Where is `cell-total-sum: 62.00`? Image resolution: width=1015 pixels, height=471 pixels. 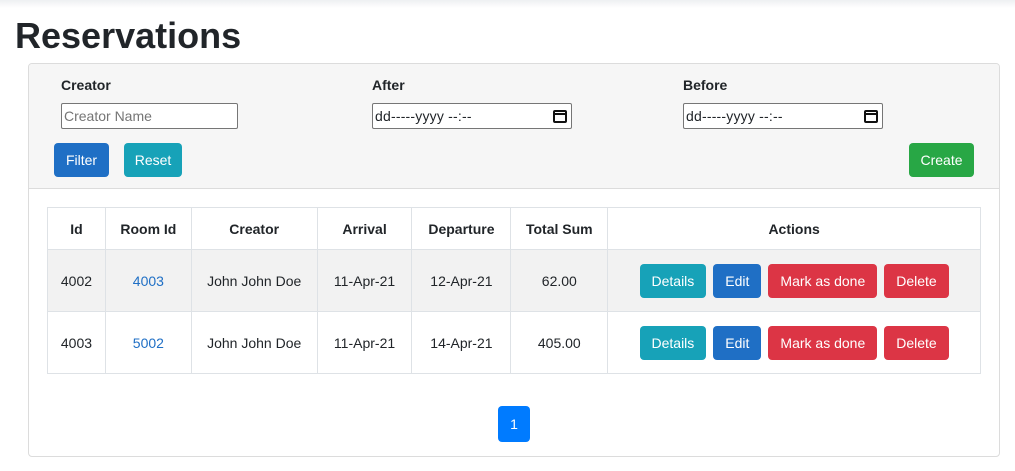
cell-total-sum: 62.00 is located at coordinates (559, 280).